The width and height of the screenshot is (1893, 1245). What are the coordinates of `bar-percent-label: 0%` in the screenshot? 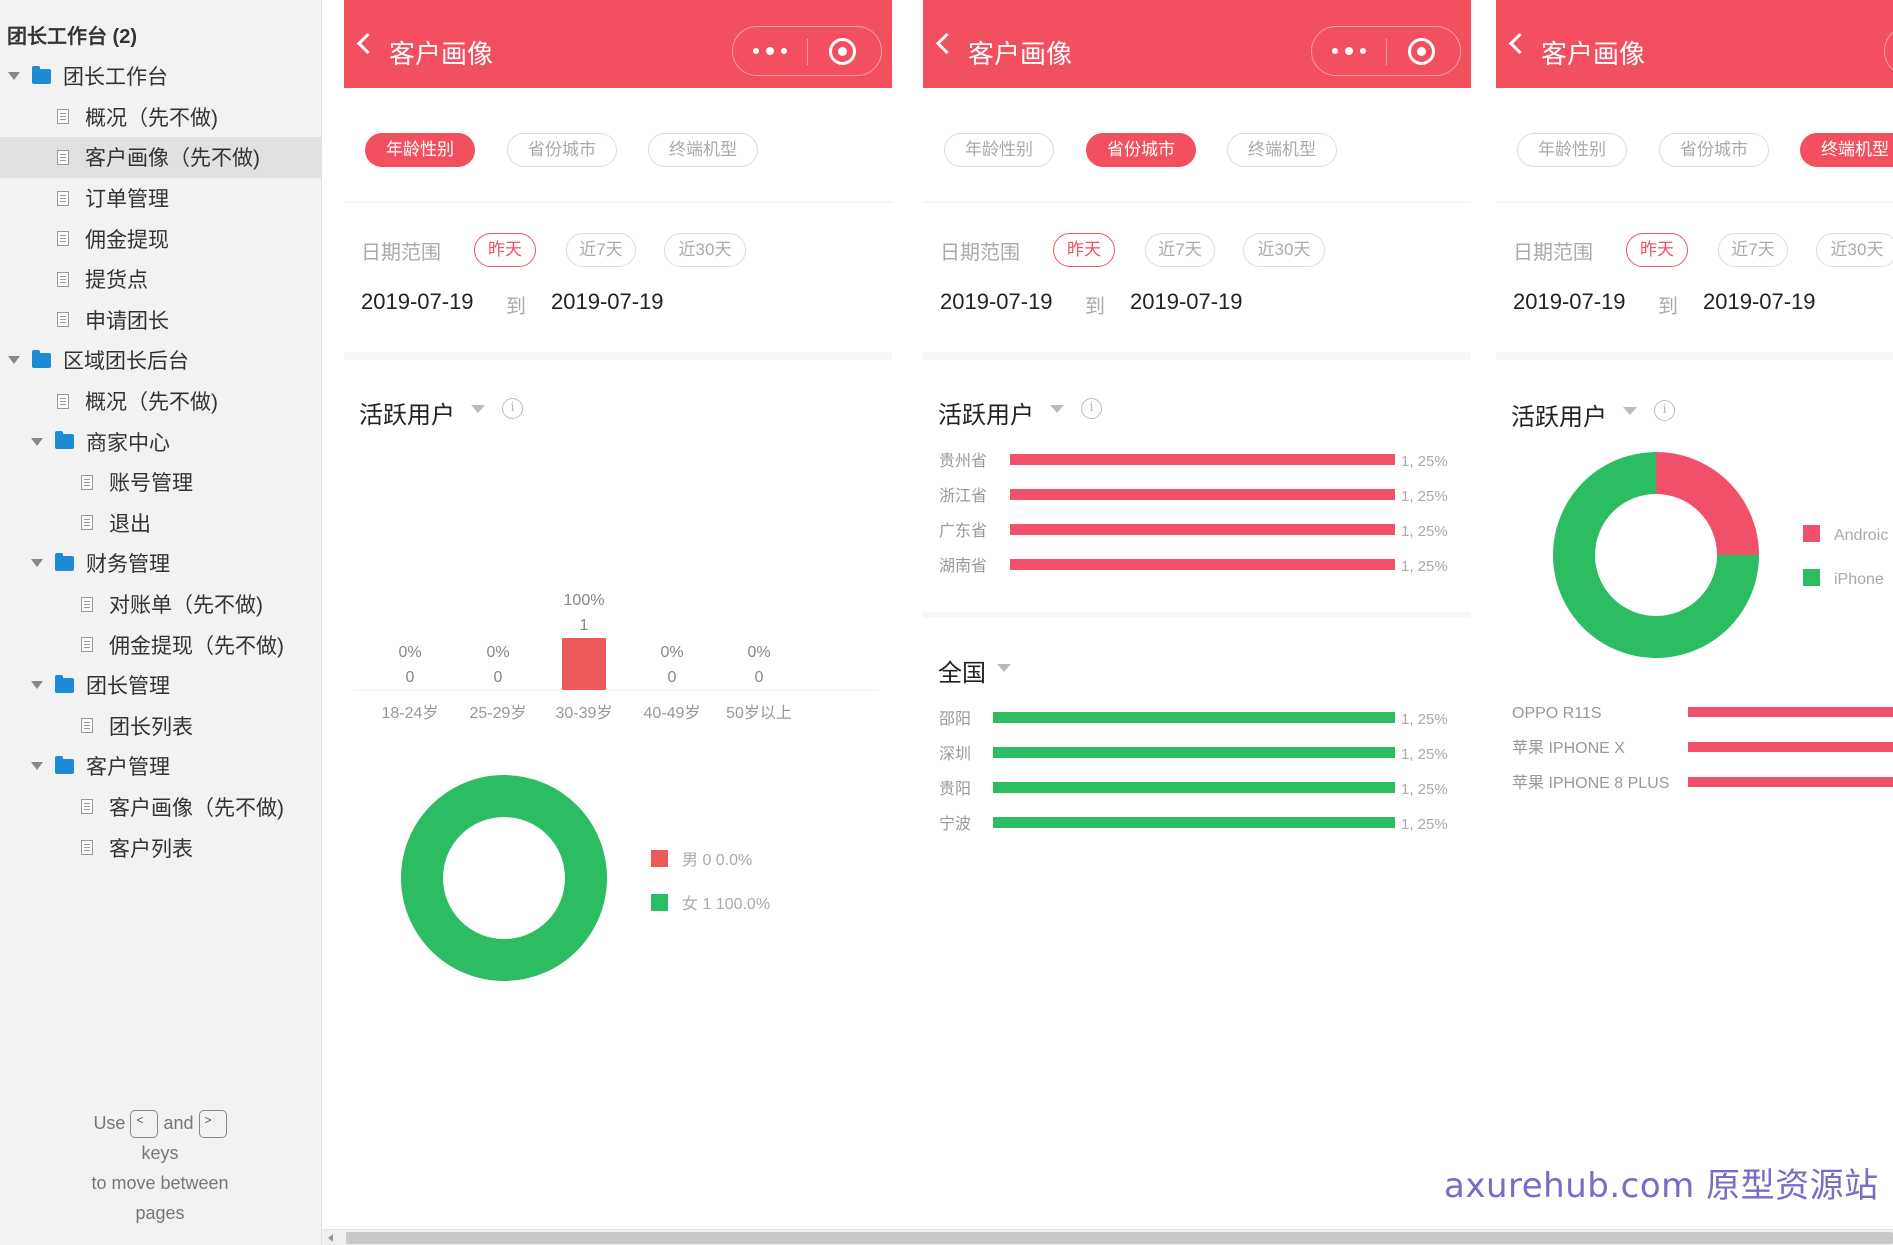 It's located at (409, 652).